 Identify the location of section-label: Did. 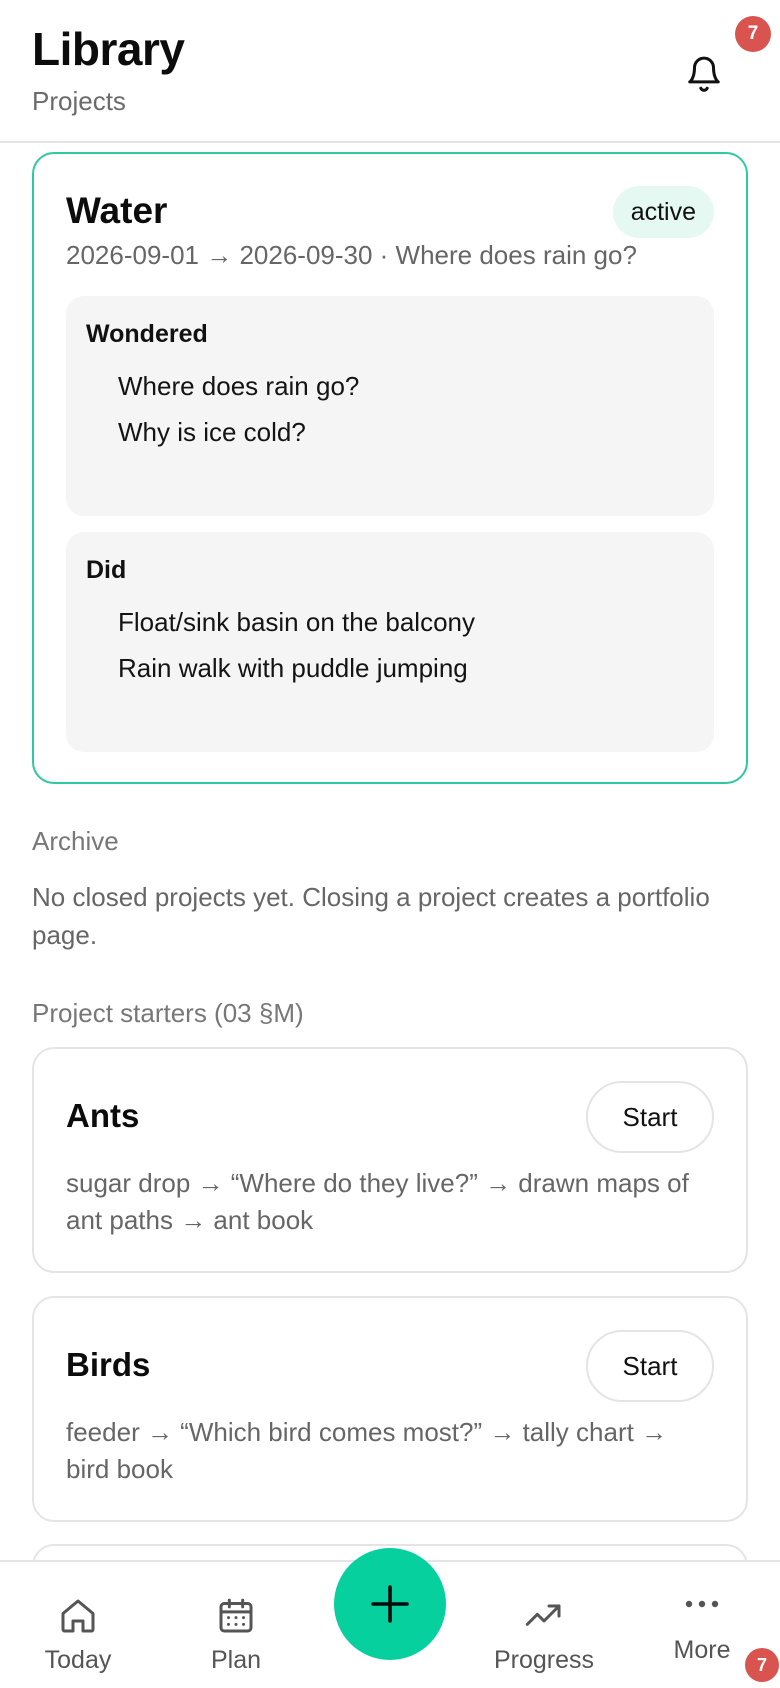
(106, 570).